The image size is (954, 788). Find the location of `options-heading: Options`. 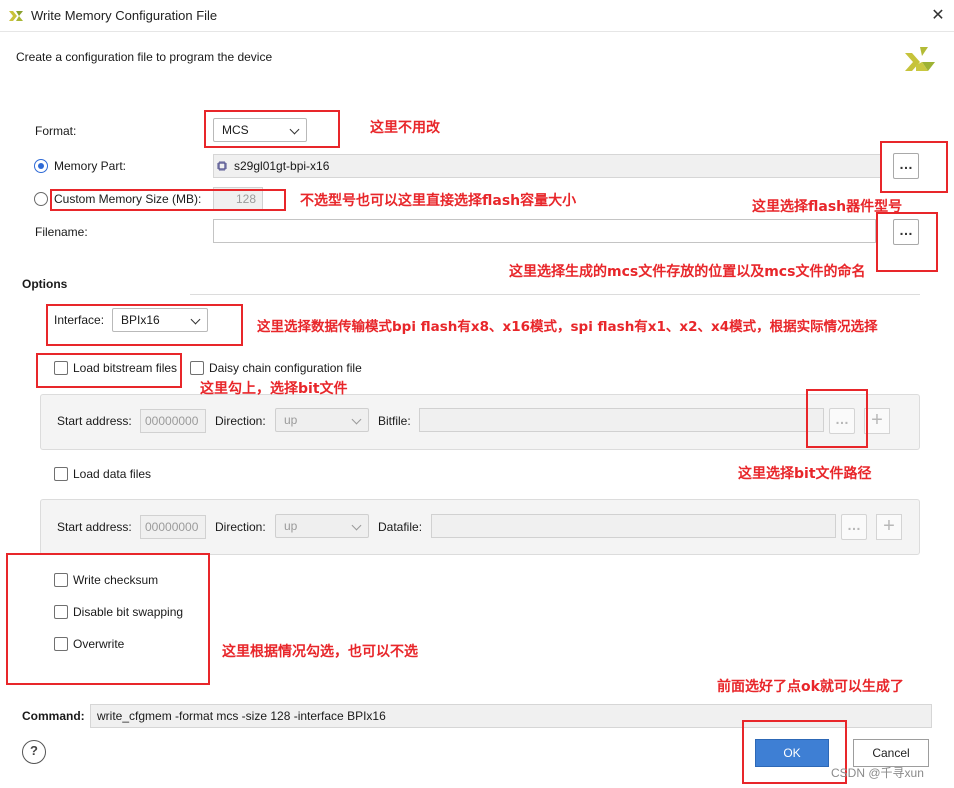

options-heading: Options is located at coordinates (45, 284).